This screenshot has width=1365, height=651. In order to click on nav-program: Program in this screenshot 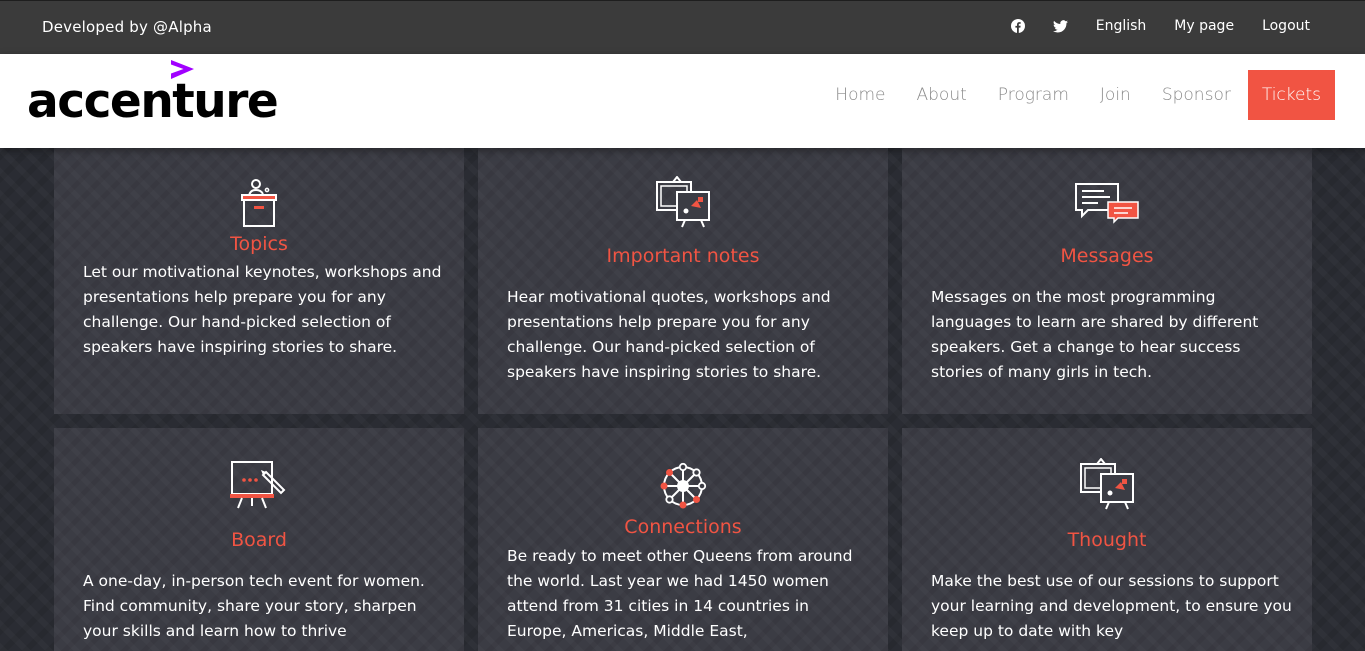, I will do `click(1033, 95)`.